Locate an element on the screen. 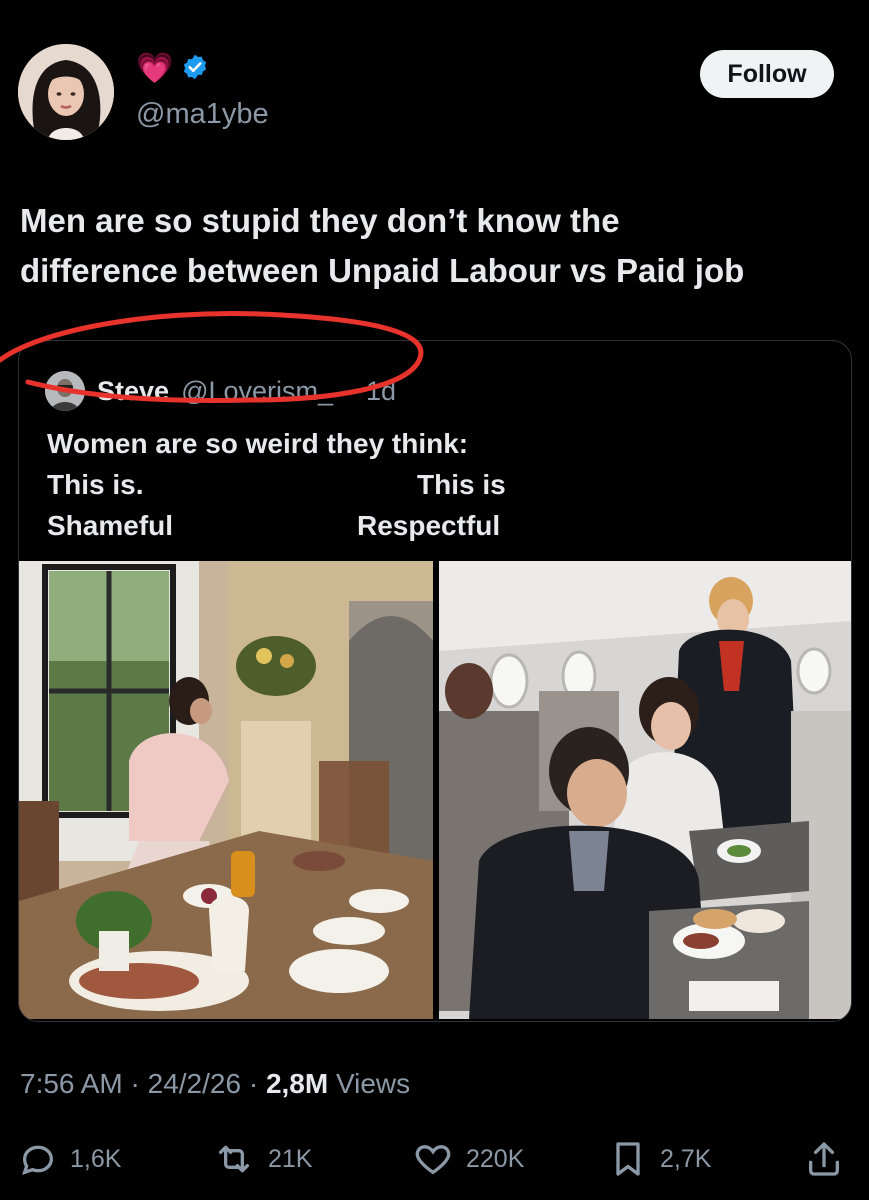 The width and height of the screenshot is (869, 1200). quoted-text-line-2: This is. This is is located at coordinates (276, 484).